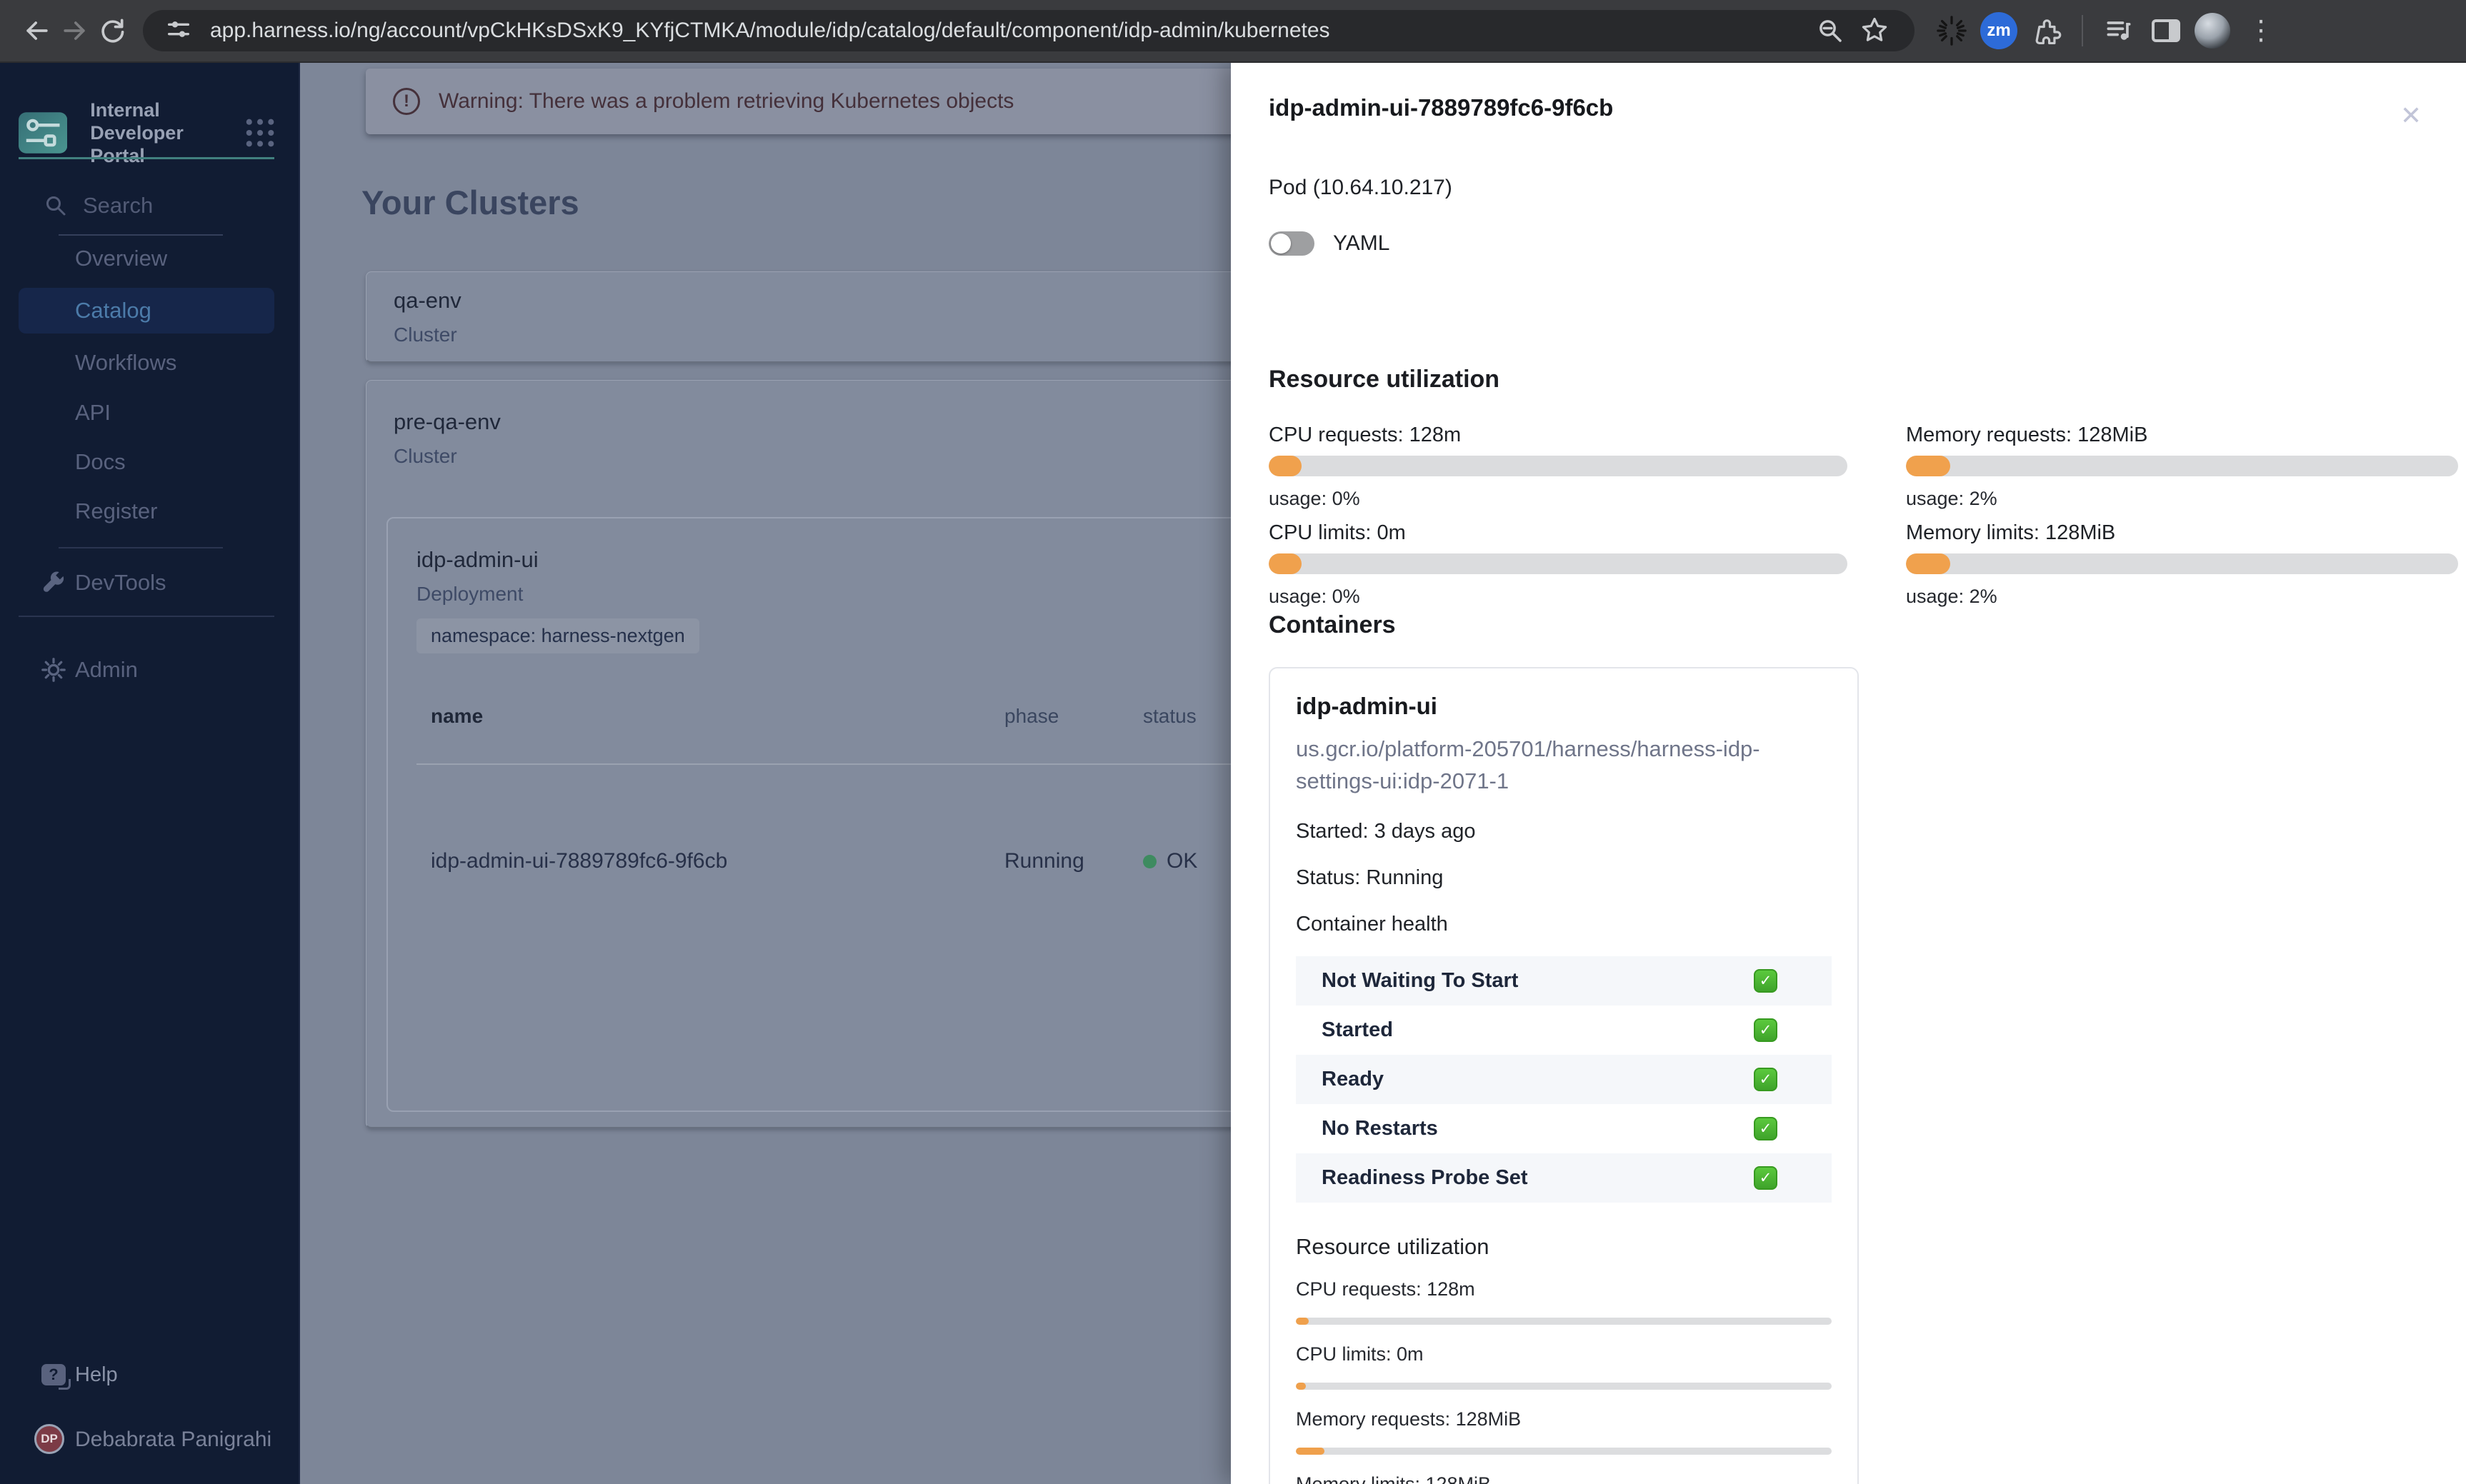  What do you see at coordinates (1360, 188) in the screenshot?
I see `pod-subtitle: Pod (10.64.10.217)` at bounding box center [1360, 188].